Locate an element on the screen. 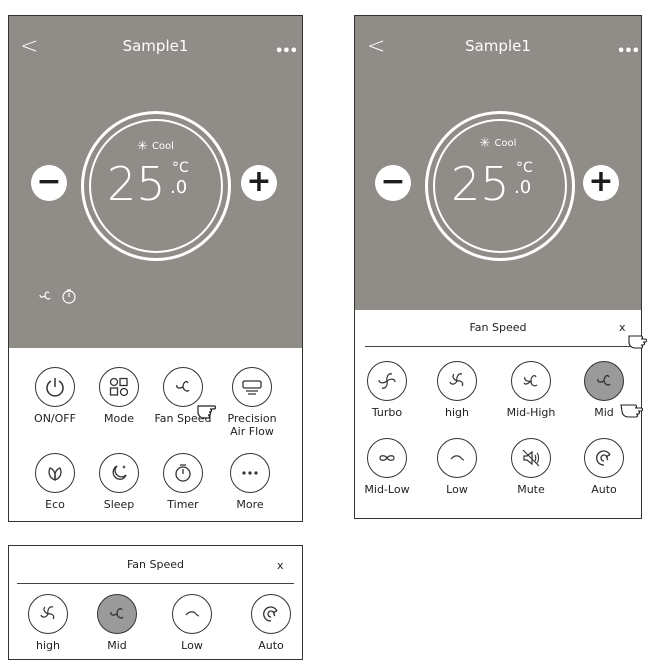 The image size is (653, 664). eco-label: Eco is located at coordinates (55, 504).